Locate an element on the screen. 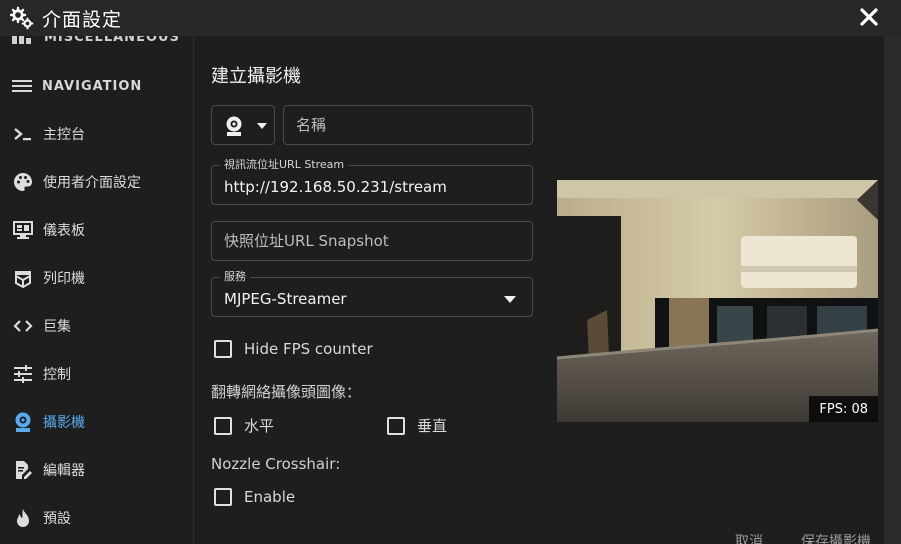 The width and height of the screenshot is (901, 544). nav-section-label: NAVIGATION is located at coordinates (92, 86).